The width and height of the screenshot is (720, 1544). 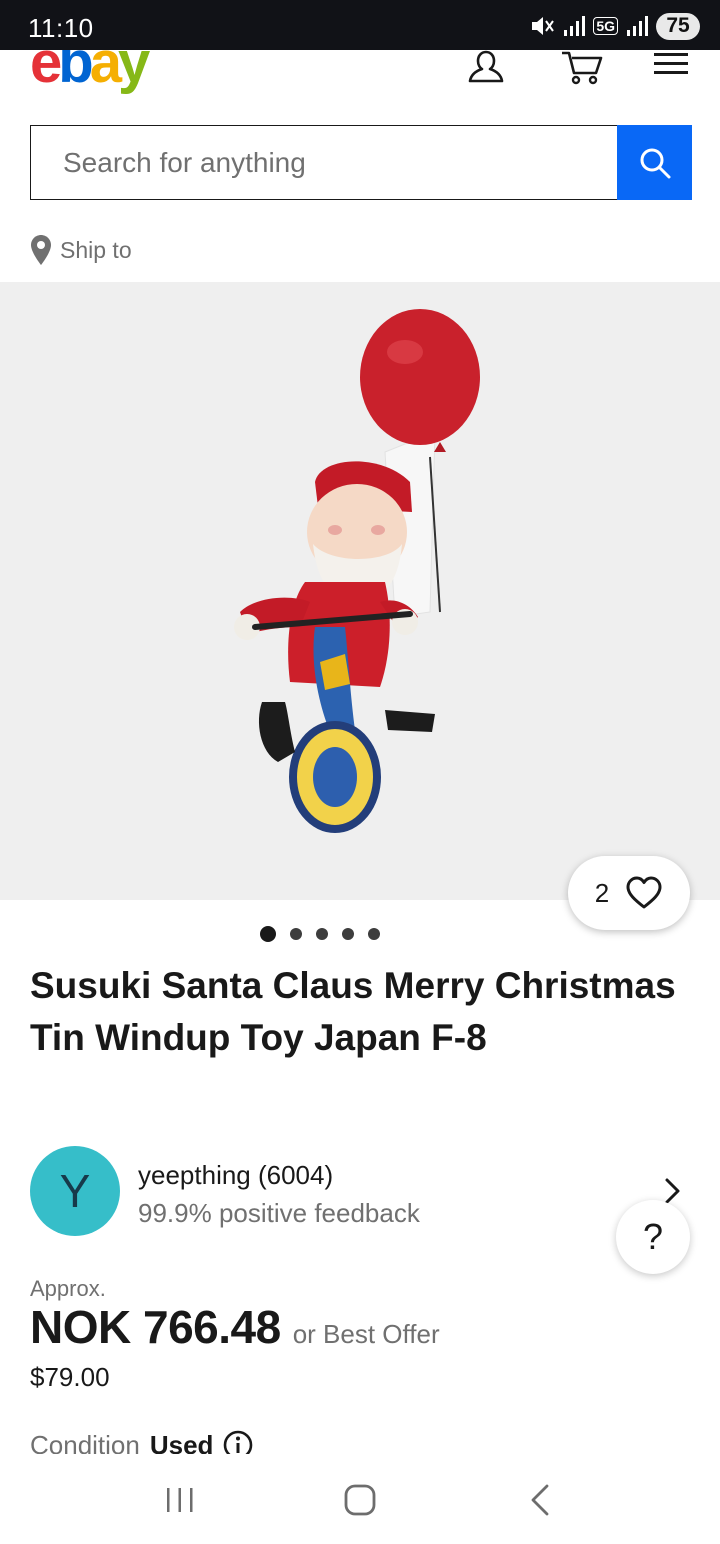 I want to click on original-price: $79.00, so click(x=70, y=1377).